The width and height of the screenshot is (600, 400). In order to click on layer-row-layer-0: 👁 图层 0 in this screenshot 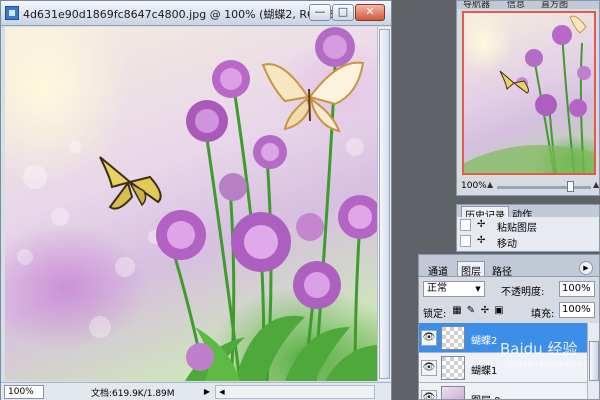, I will do `click(503, 391)`.